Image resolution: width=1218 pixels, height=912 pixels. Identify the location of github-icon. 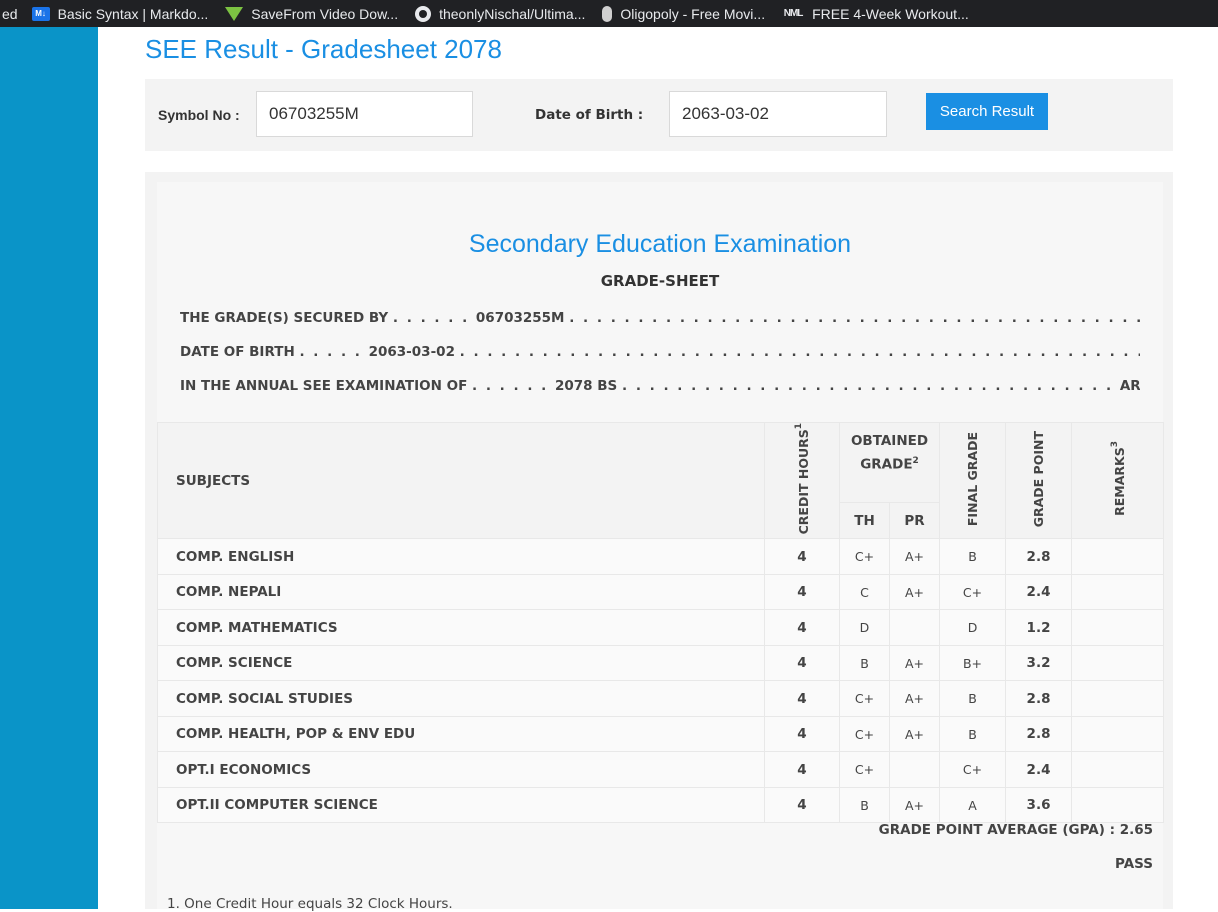
(423, 13).